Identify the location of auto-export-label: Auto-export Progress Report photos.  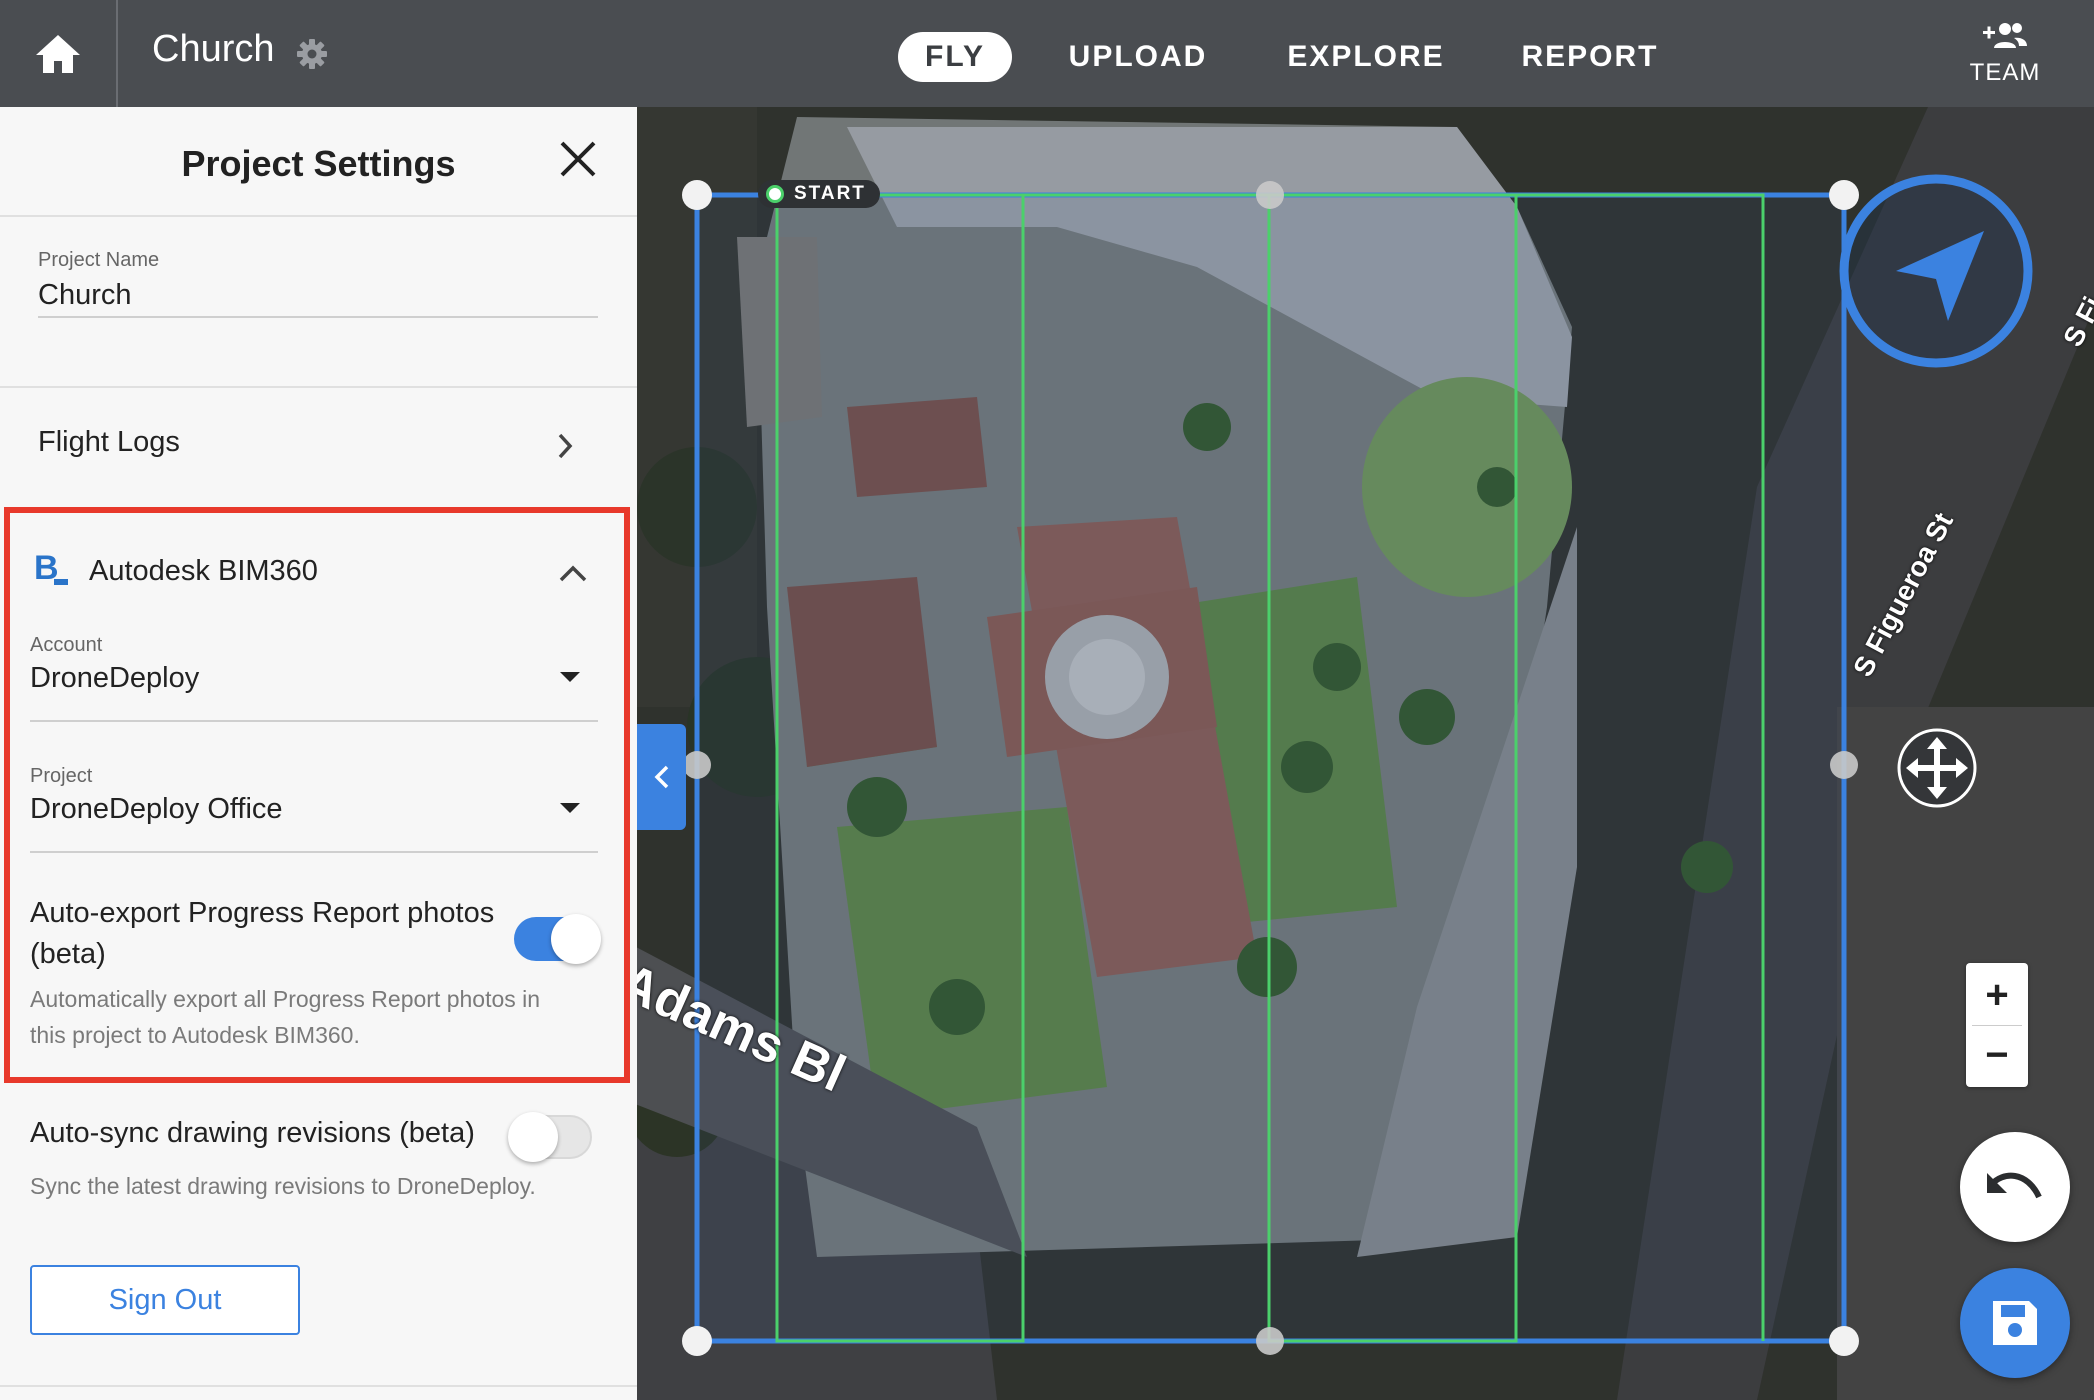
(262, 913).